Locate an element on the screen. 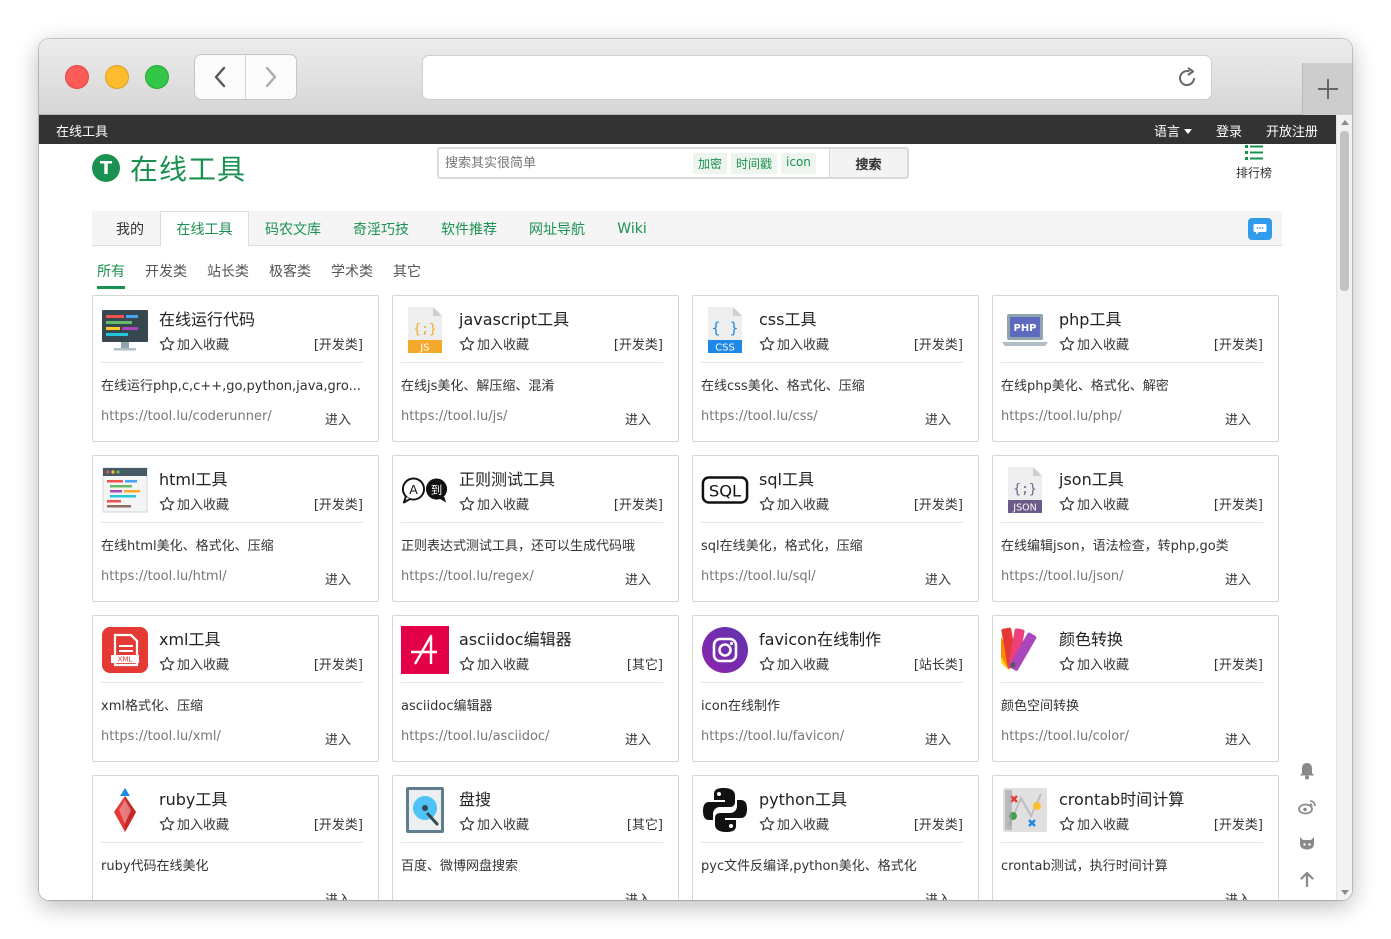  tab-wiki: Wiki is located at coordinates (632, 228).